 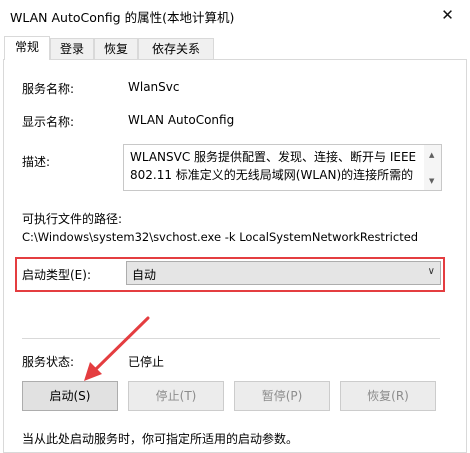 I want to click on tab-general: 常规, so click(x=27, y=48).